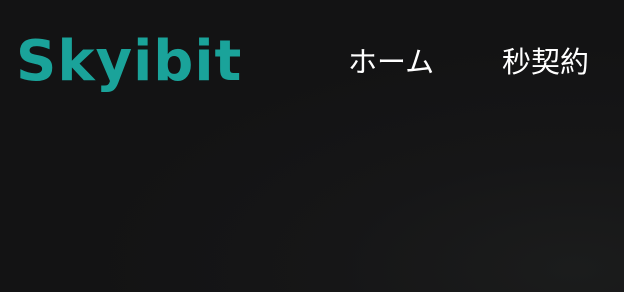 This screenshot has width=624, height=292. Describe the element at coordinates (129, 62) in the screenshot. I see `logo: Skyibit` at that location.